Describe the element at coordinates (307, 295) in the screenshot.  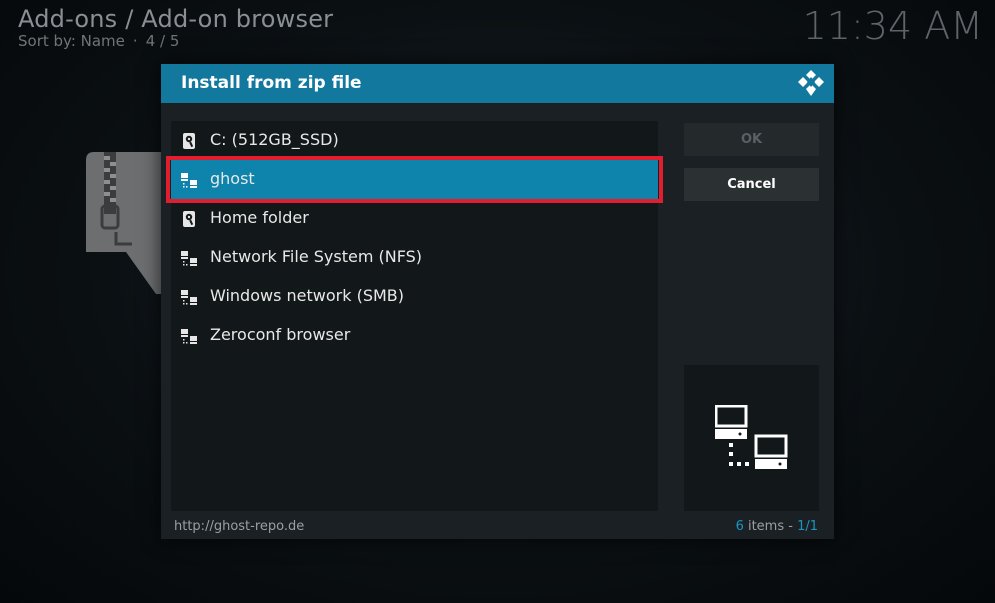
I see `list-item-label: Windows network (SMB)` at that location.